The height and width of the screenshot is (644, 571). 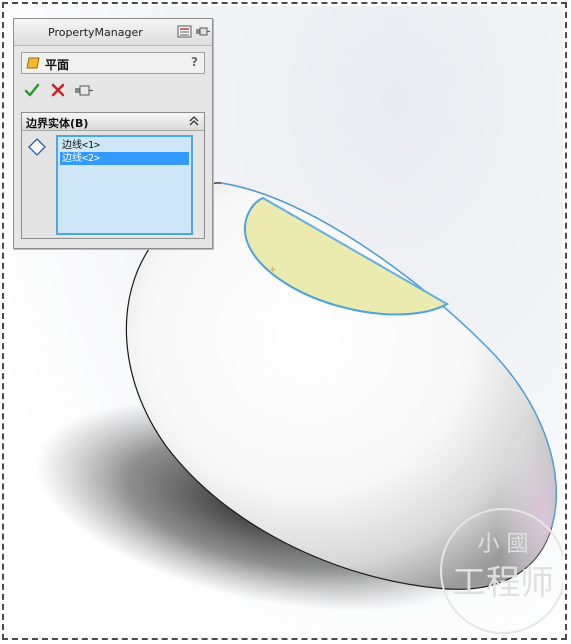 What do you see at coordinates (124, 185) in the screenshot?
I see `selection-list: 边线<1> 边线<2>` at bounding box center [124, 185].